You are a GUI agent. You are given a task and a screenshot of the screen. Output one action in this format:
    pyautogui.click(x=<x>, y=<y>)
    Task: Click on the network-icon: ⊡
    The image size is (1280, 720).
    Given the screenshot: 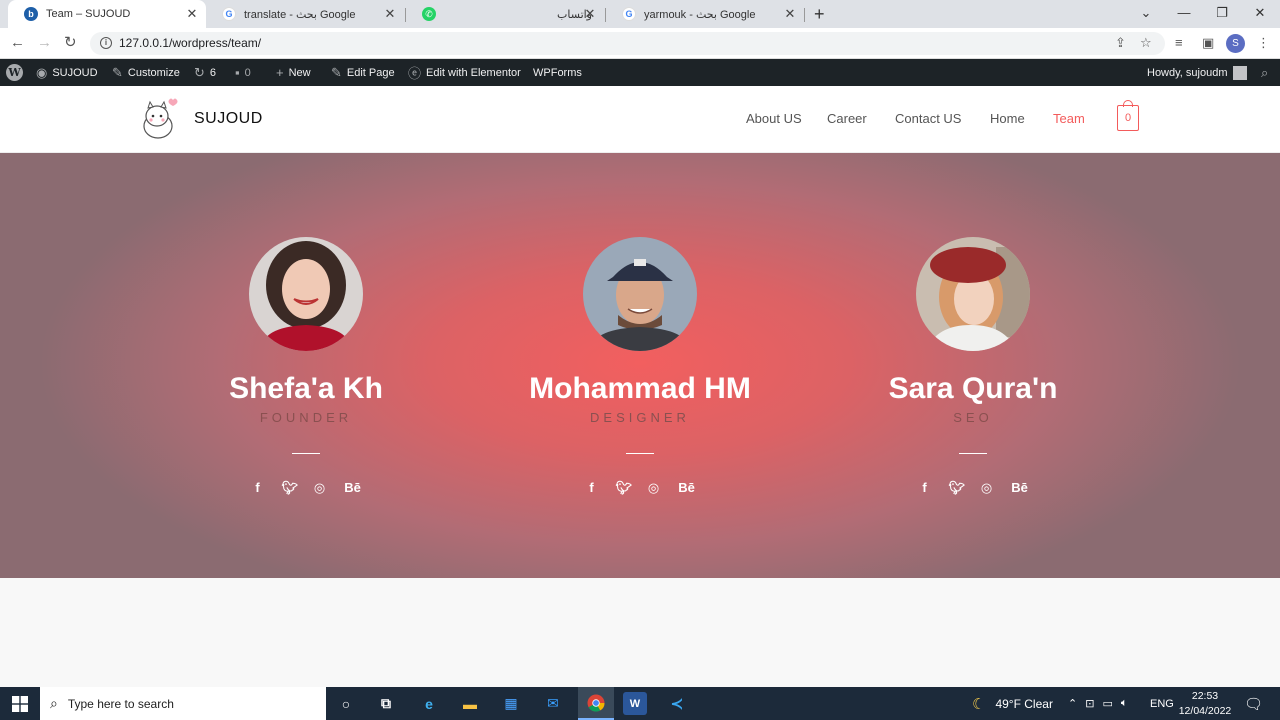 What is the action you would take?
    pyautogui.click(x=1089, y=703)
    